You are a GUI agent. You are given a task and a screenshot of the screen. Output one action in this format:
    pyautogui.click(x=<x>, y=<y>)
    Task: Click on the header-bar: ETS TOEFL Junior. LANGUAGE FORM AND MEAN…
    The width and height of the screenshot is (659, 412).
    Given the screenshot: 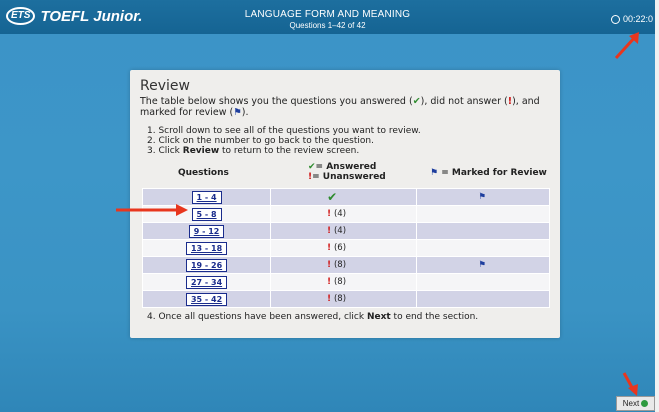 What is the action you would take?
    pyautogui.click(x=327, y=17)
    